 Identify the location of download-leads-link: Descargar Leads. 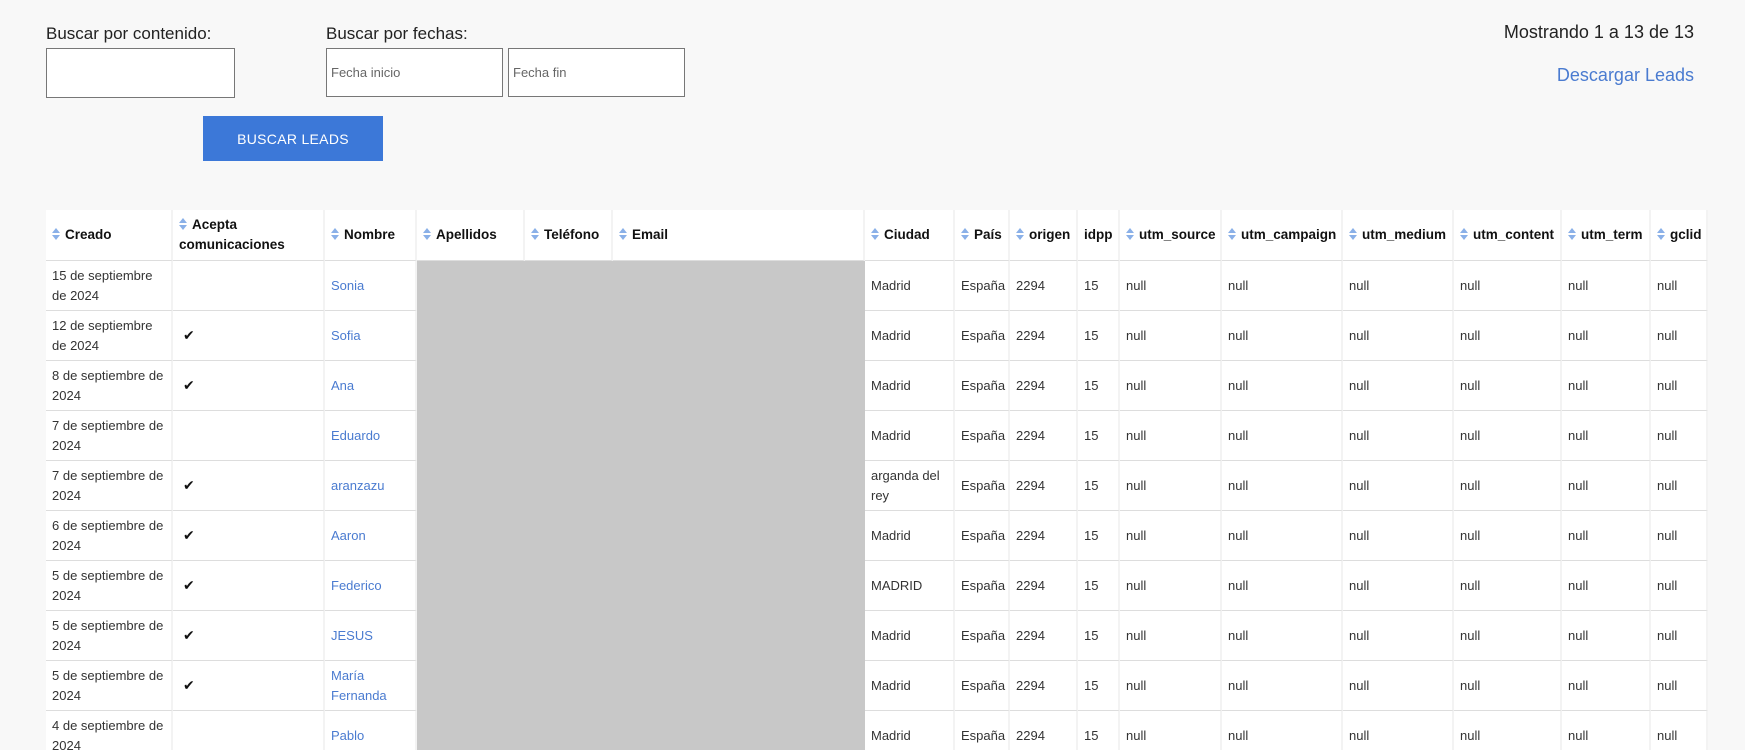
(1625, 75).